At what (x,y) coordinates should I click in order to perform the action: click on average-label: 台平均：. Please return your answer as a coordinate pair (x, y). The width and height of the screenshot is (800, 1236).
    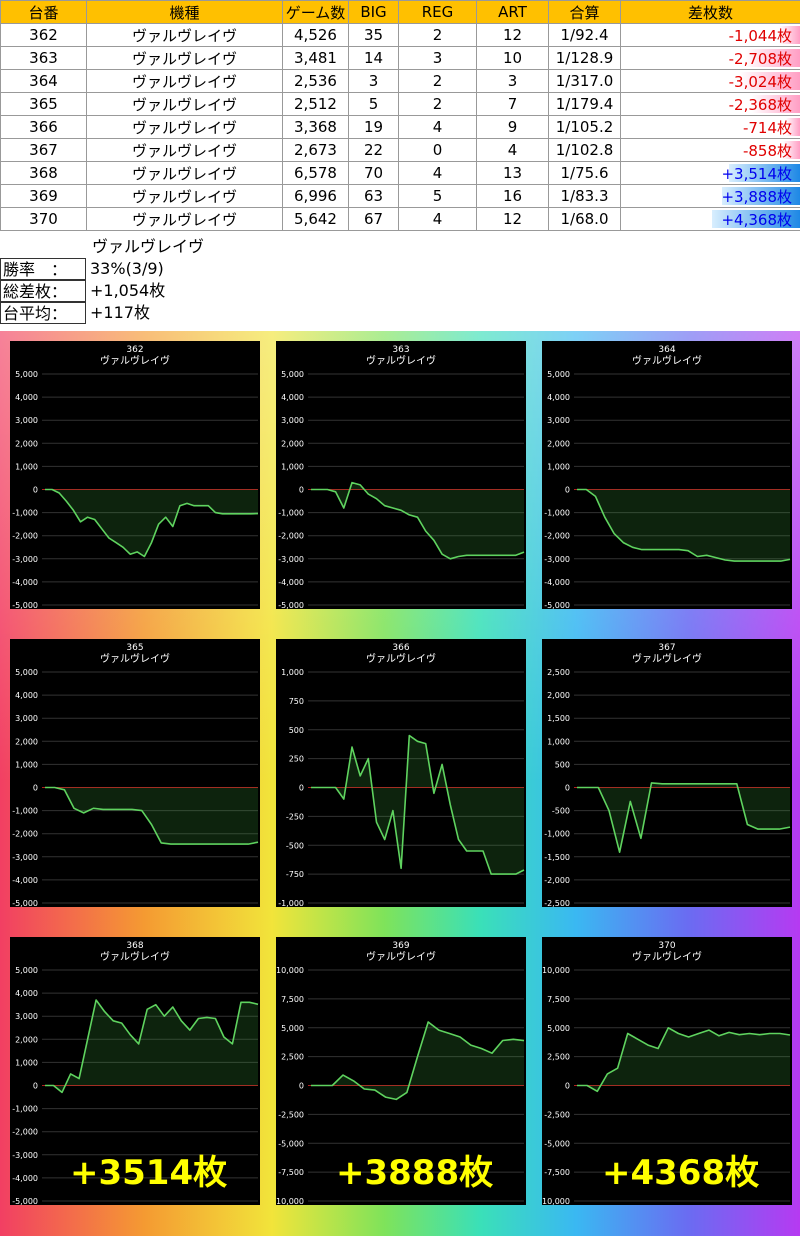
    Looking at the image, I should click on (43, 313).